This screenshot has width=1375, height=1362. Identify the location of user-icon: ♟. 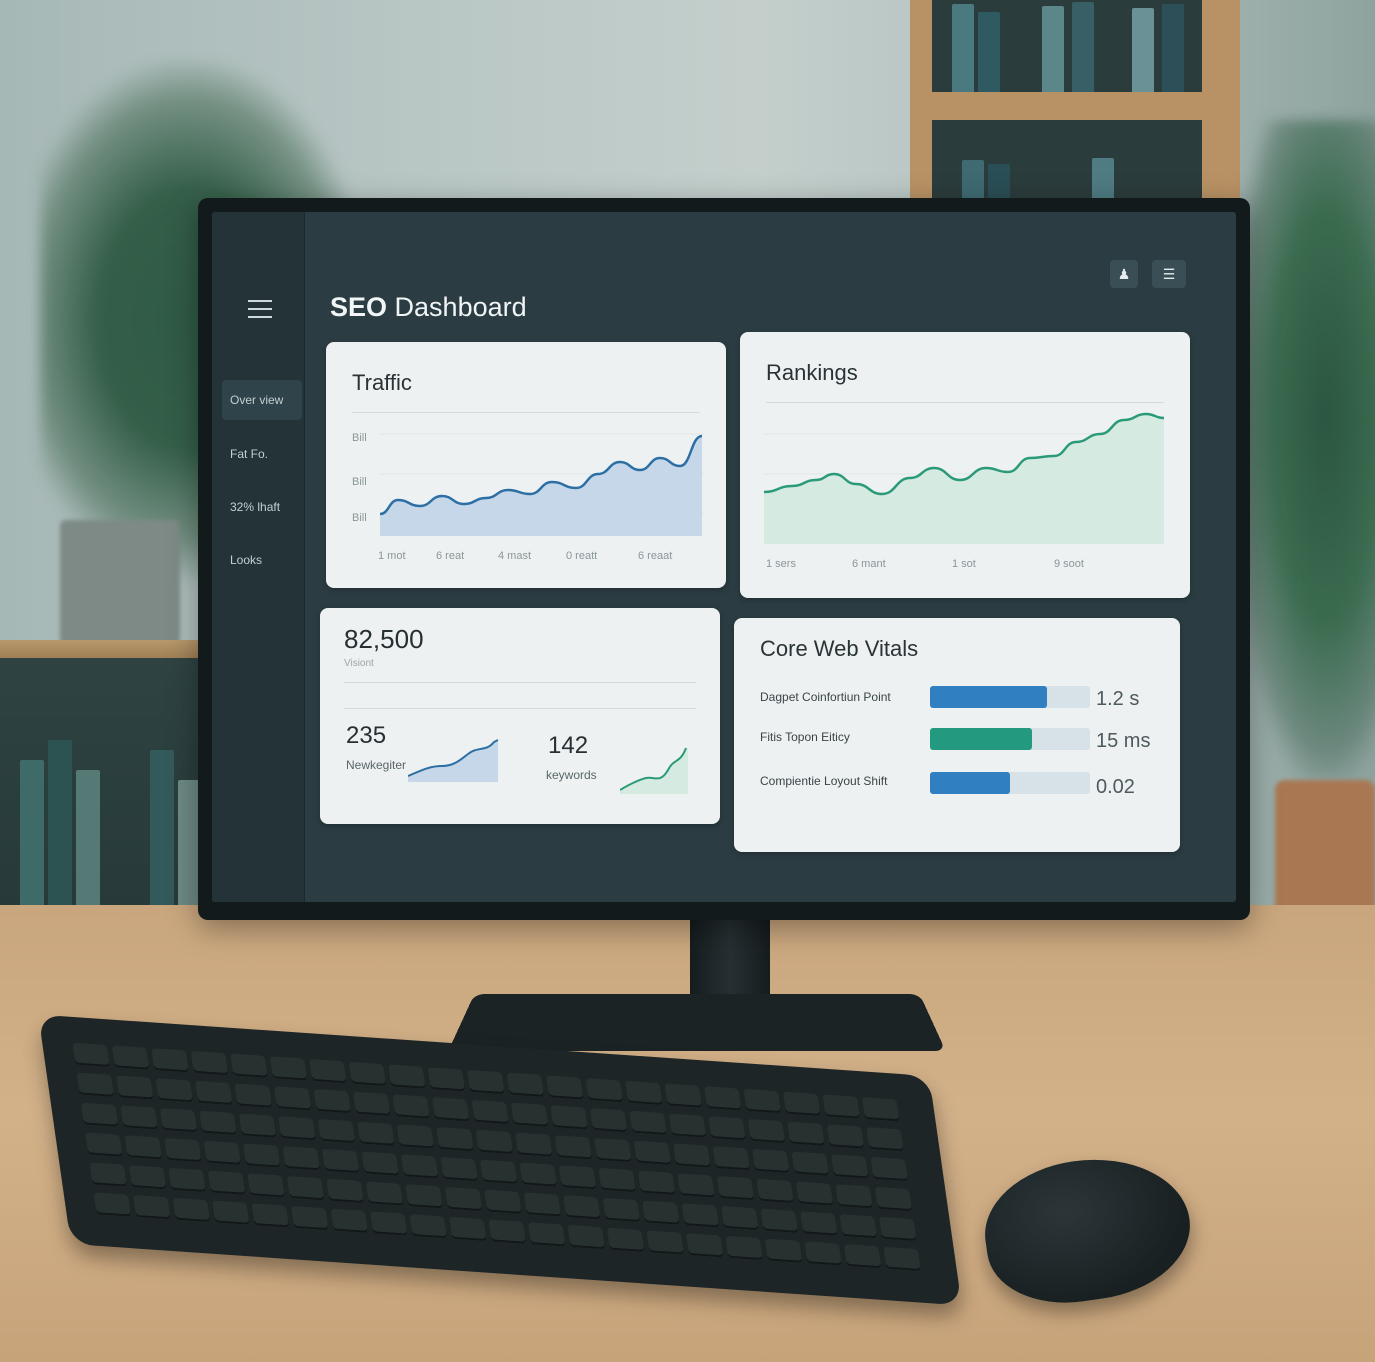
(1124, 274).